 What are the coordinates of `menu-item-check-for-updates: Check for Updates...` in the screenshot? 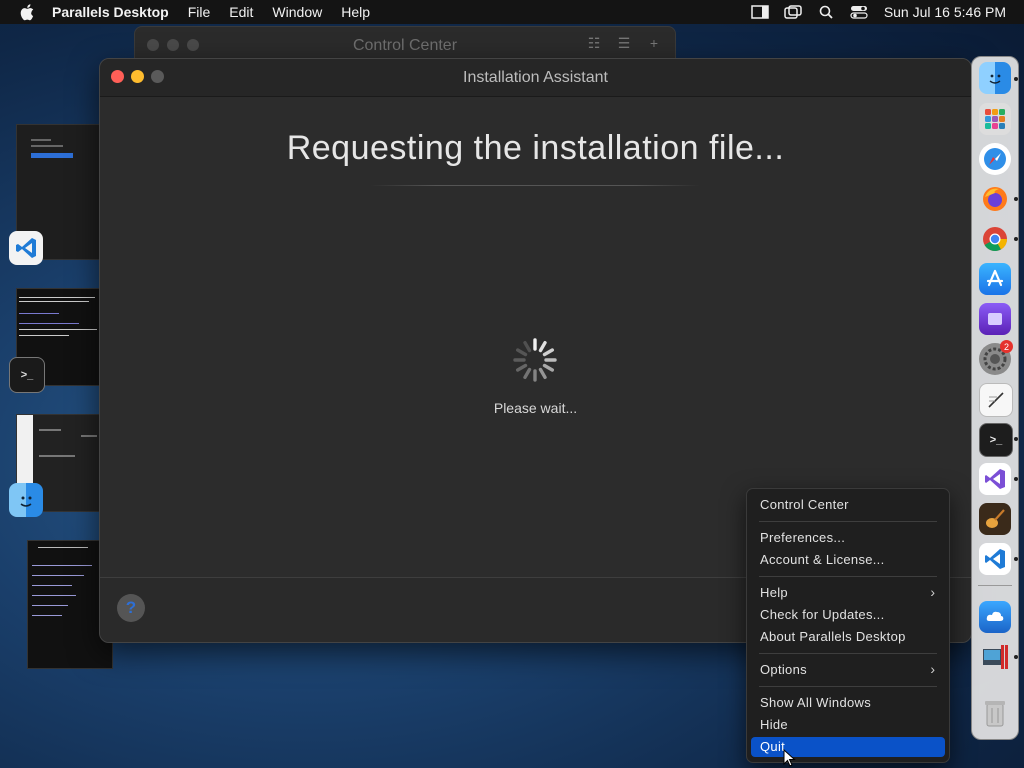 It's located at (848, 615).